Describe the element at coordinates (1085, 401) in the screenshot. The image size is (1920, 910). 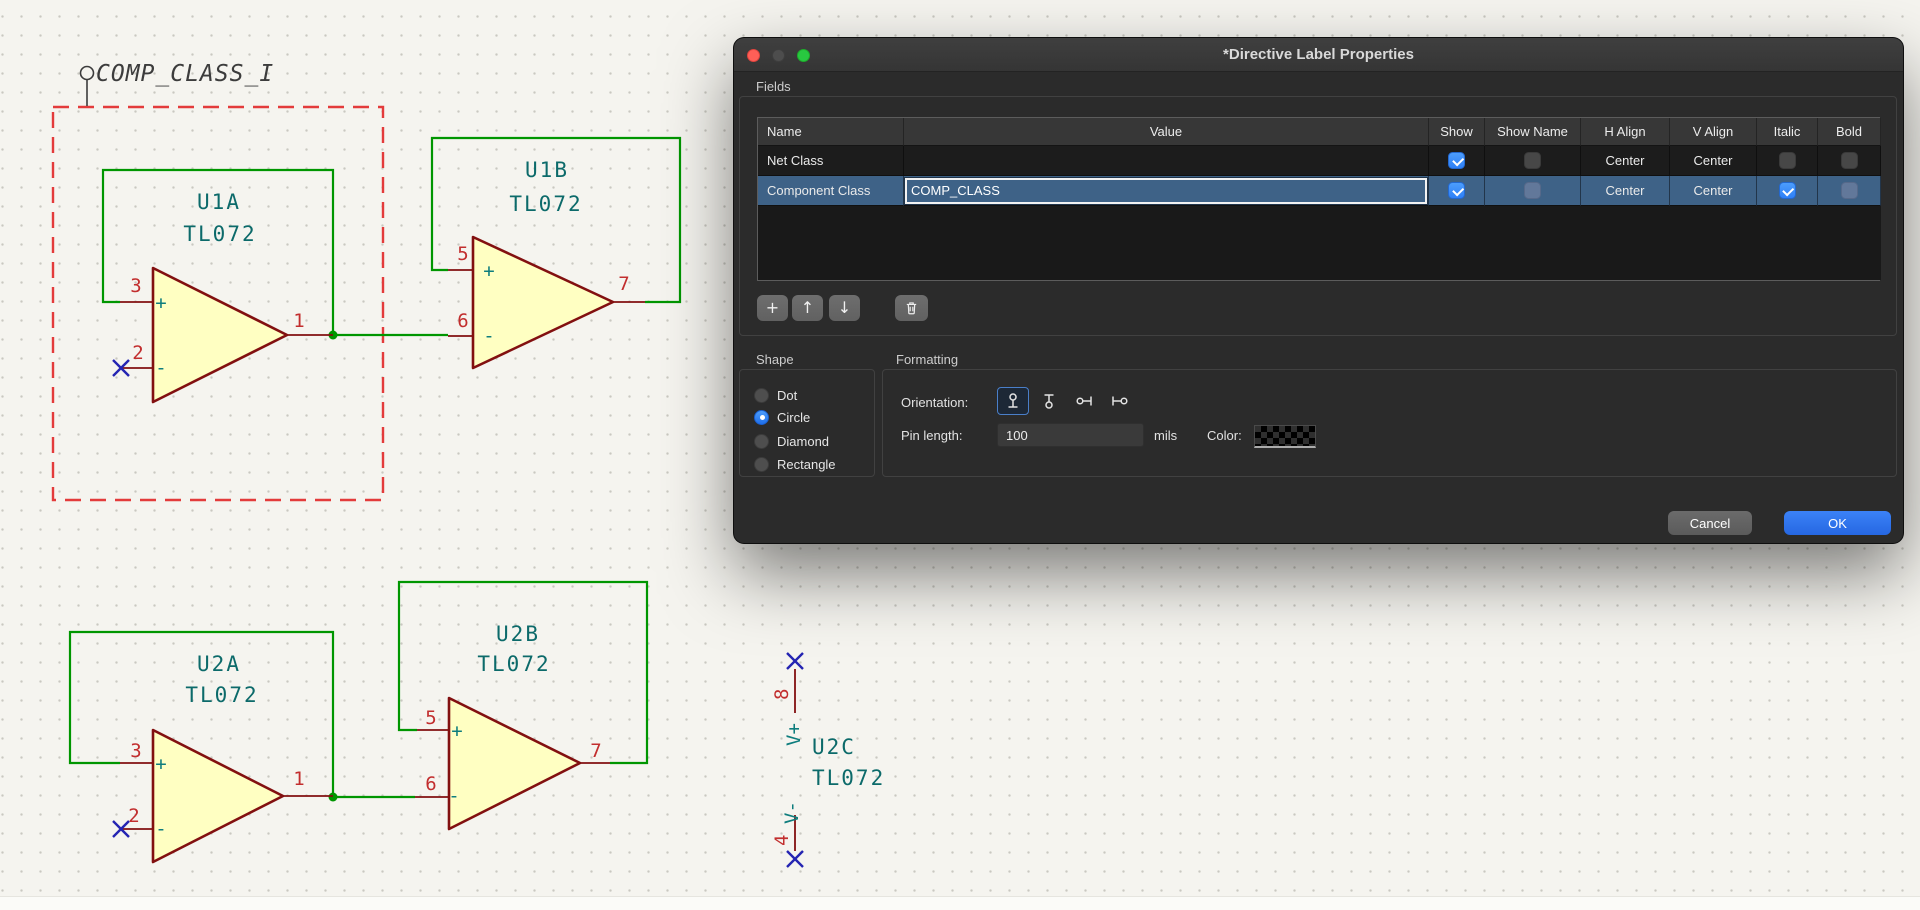
I see `orientation-left-button` at that location.